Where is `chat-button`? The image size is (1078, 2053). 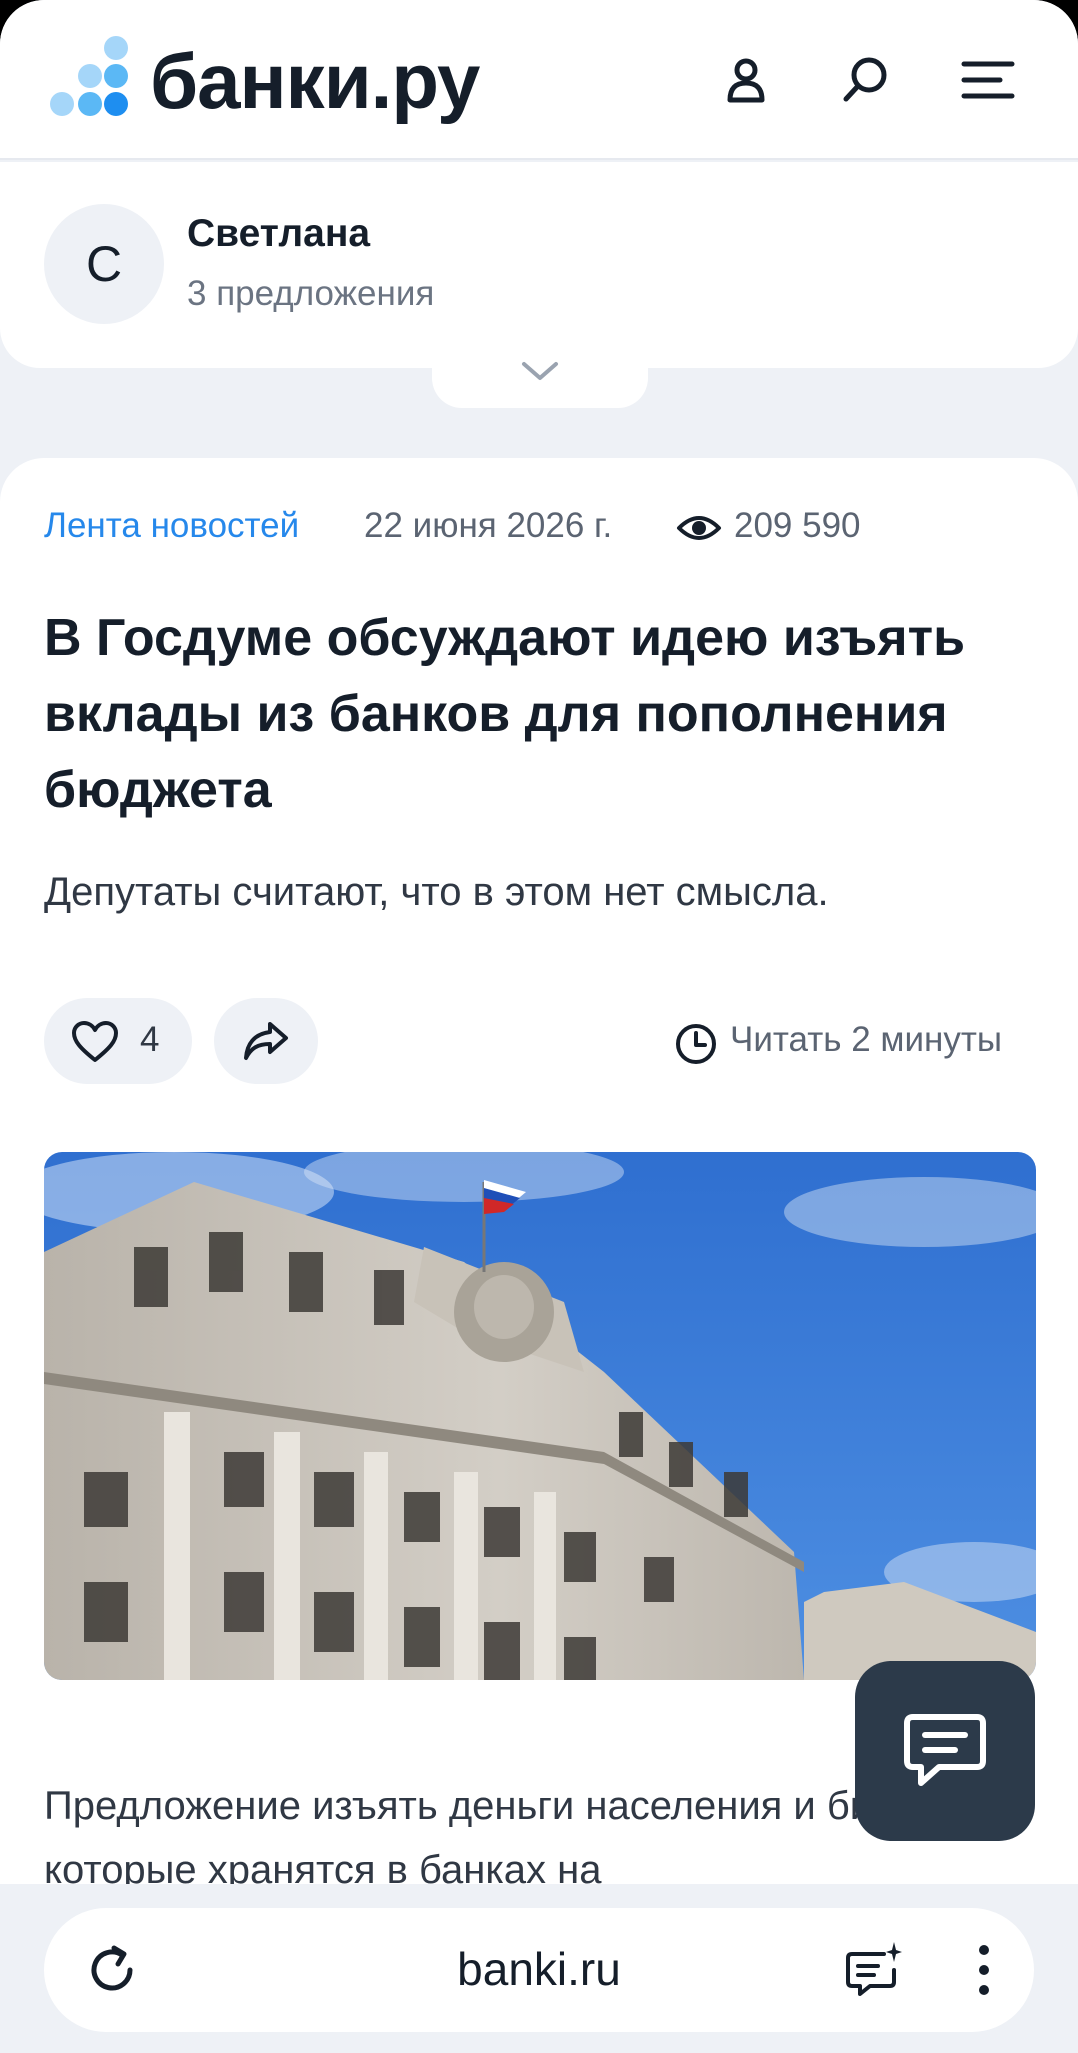 chat-button is located at coordinates (945, 1751).